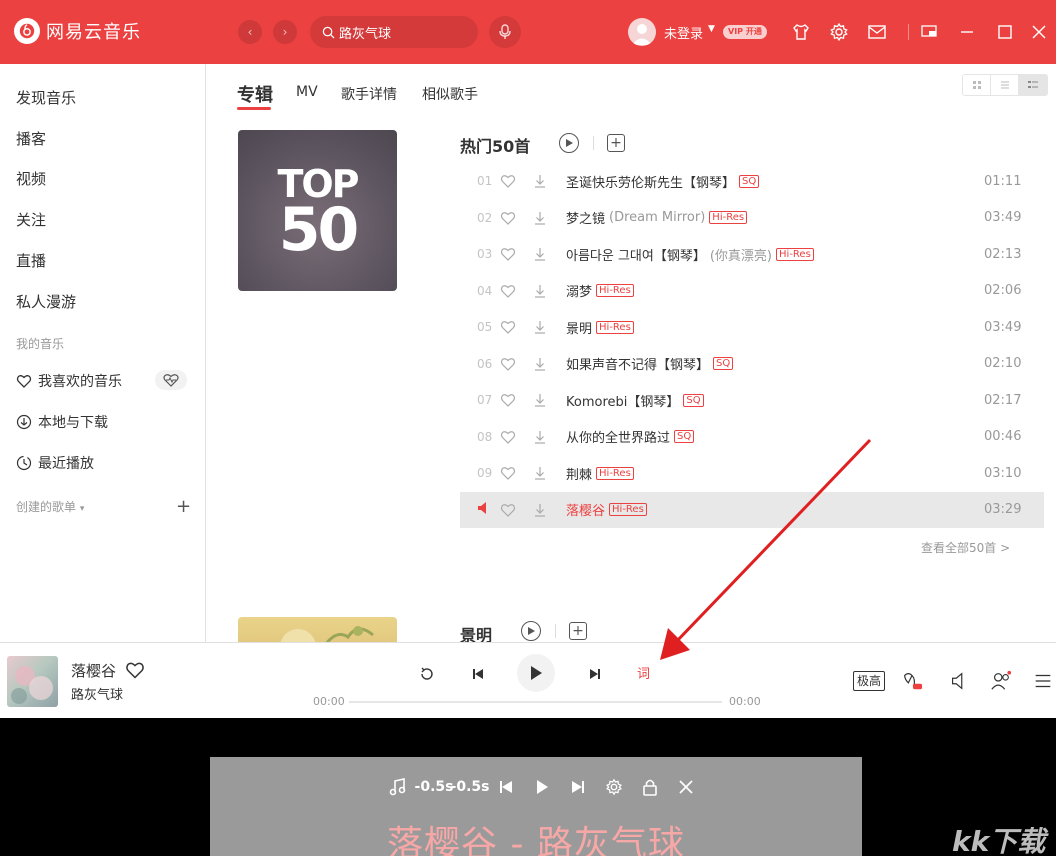 This screenshot has height=856, width=1056. What do you see at coordinates (642, 32) in the screenshot?
I see `user-avatar` at bounding box center [642, 32].